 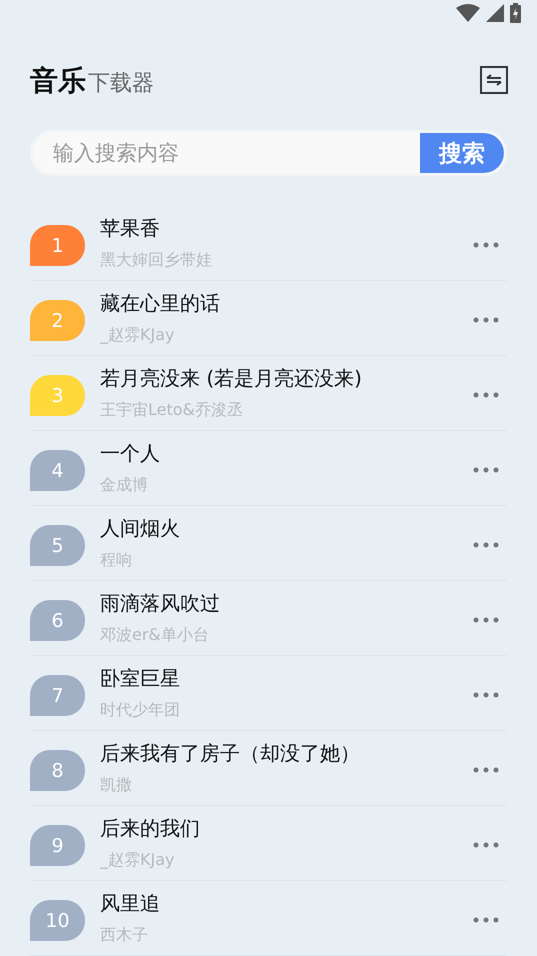 What do you see at coordinates (268, 693) in the screenshot?
I see `song-row: 7 卧室巨星 时代少年团` at bounding box center [268, 693].